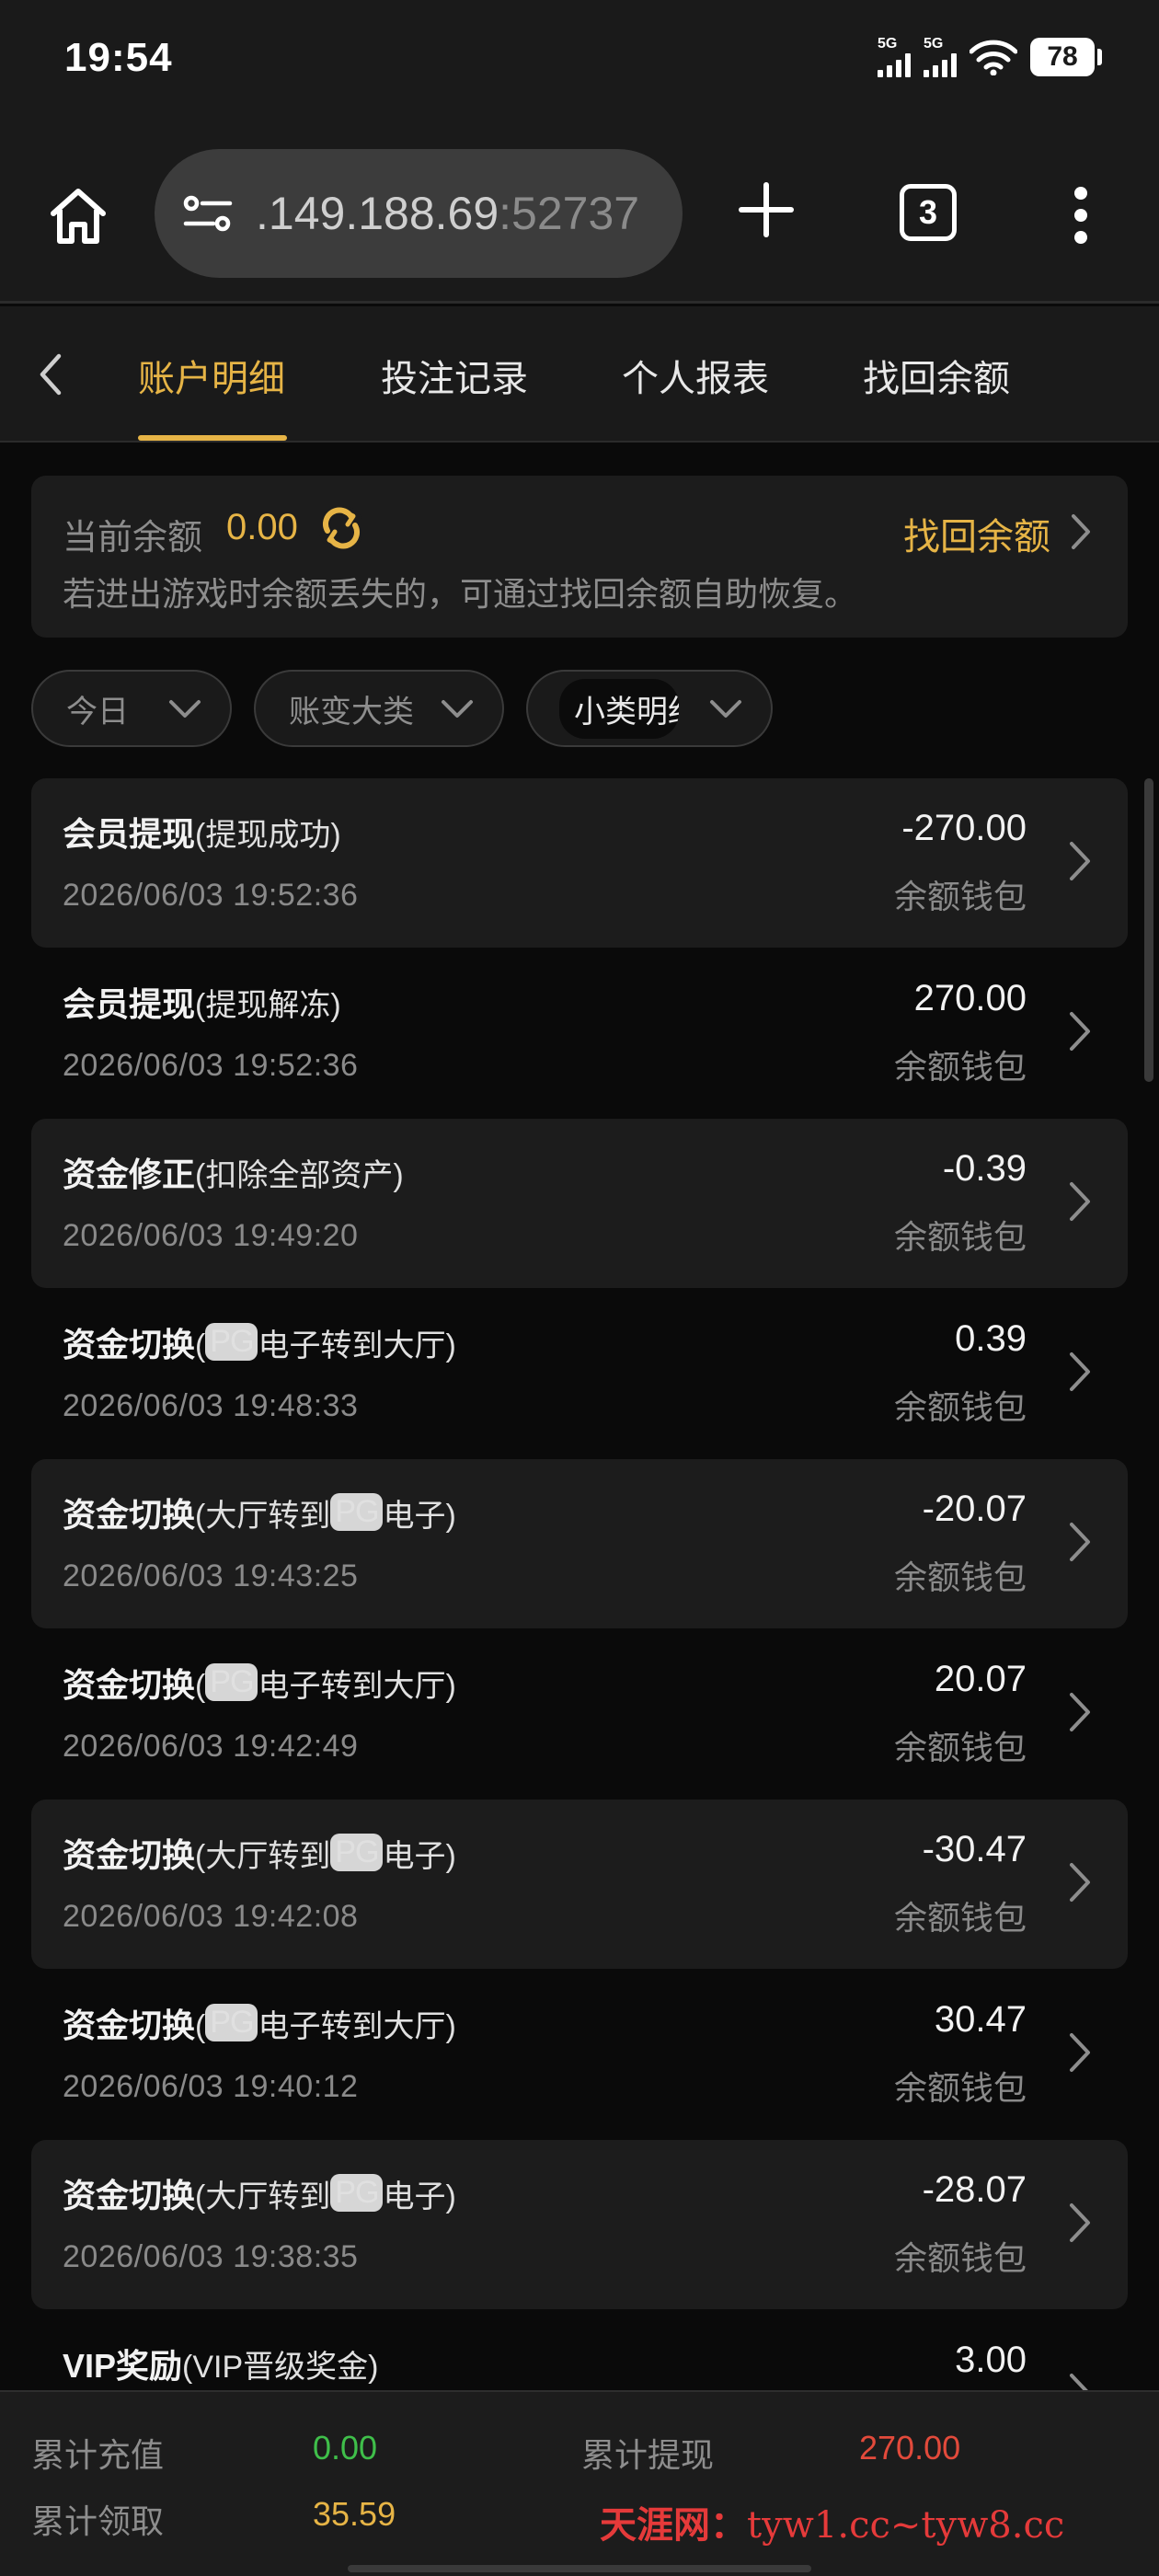 This screenshot has height=2576, width=1159. Describe the element at coordinates (262, 527) in the screenshot. I see `balance-value: 0.00` at that location.